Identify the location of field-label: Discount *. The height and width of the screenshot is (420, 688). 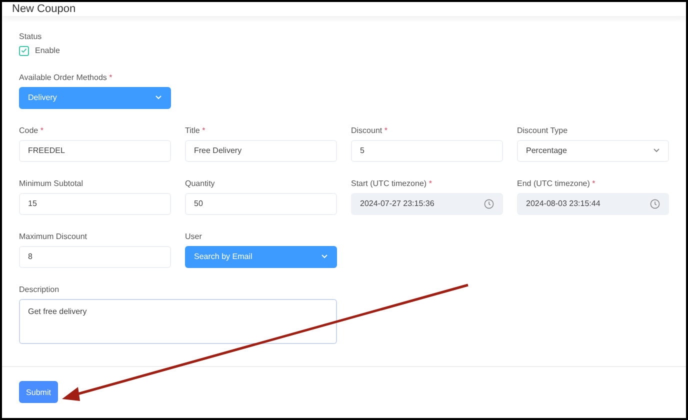
(369, 130).